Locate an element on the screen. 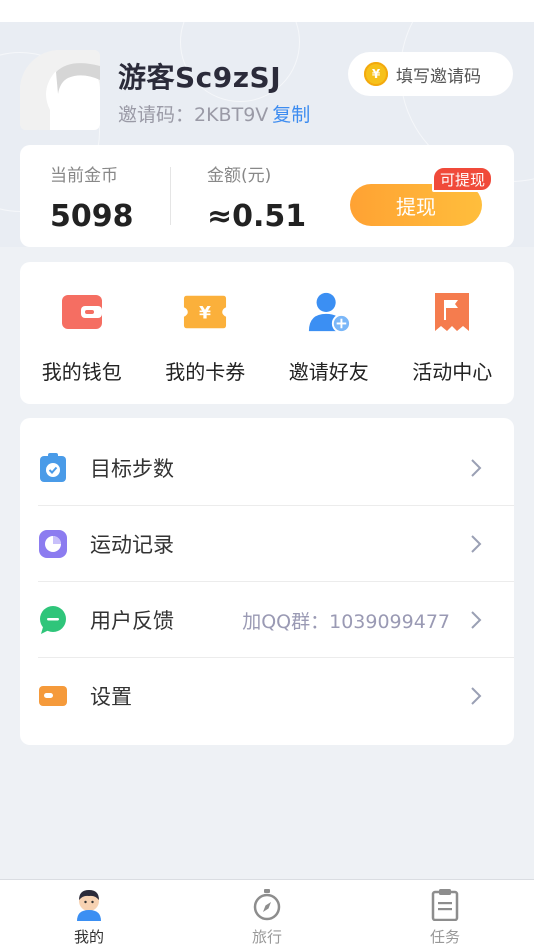 This screenshot has height=950, width=534. qq-group-info: 加QQ群：1039099477 is located at coordinates (346, 621).